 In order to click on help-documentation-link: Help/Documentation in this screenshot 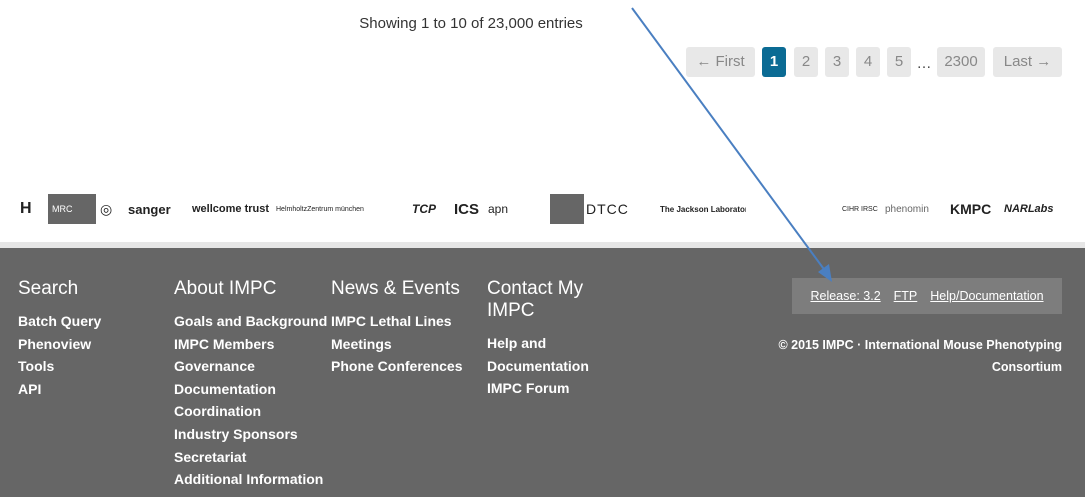, I will do `click(986, 296)`.